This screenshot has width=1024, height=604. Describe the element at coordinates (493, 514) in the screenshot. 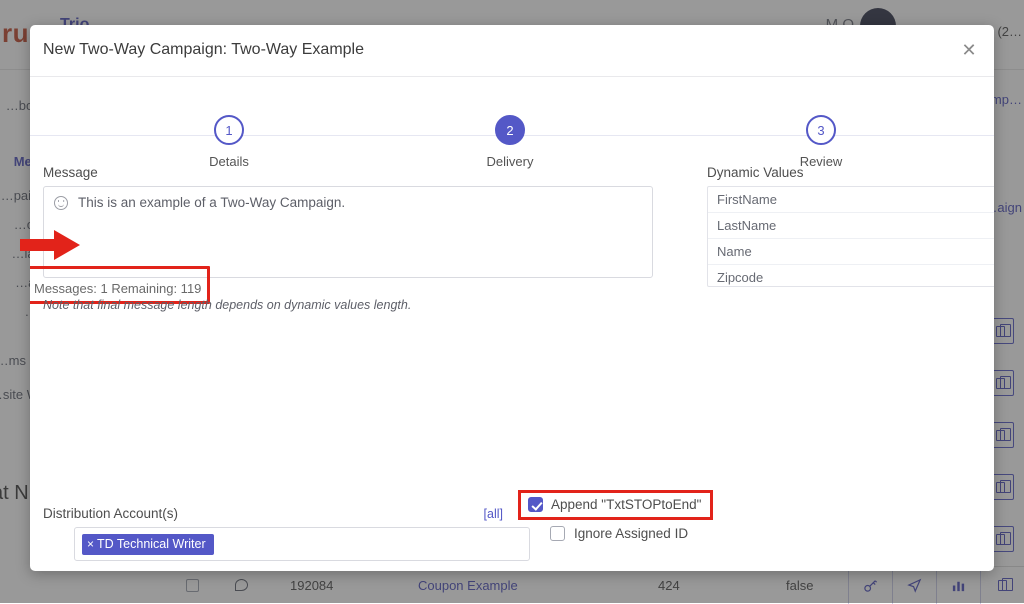

I see `select-all-link: [all]` at that location.